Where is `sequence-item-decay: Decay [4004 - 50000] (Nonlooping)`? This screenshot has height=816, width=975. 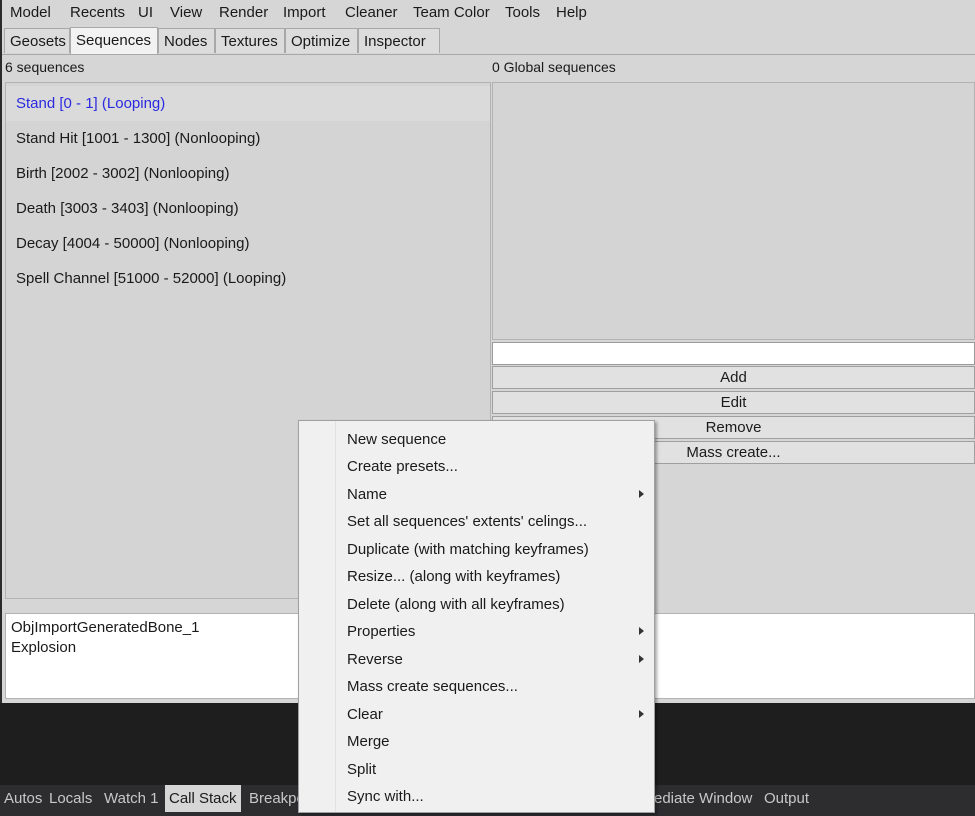 sequence-item-decay: Decay [4004 - 50000] (Nonlooping) is located at coordinates (248, 243).